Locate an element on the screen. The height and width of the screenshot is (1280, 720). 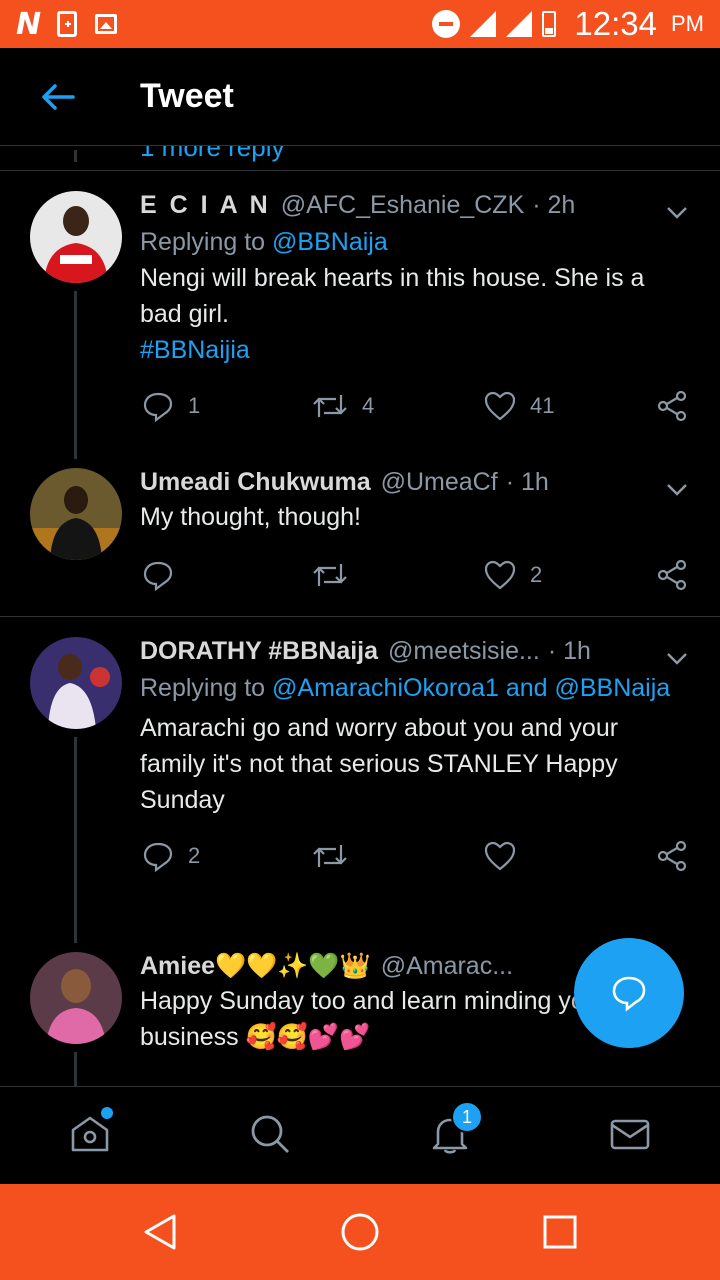
battery-icon is located at coordinates (549, 24).